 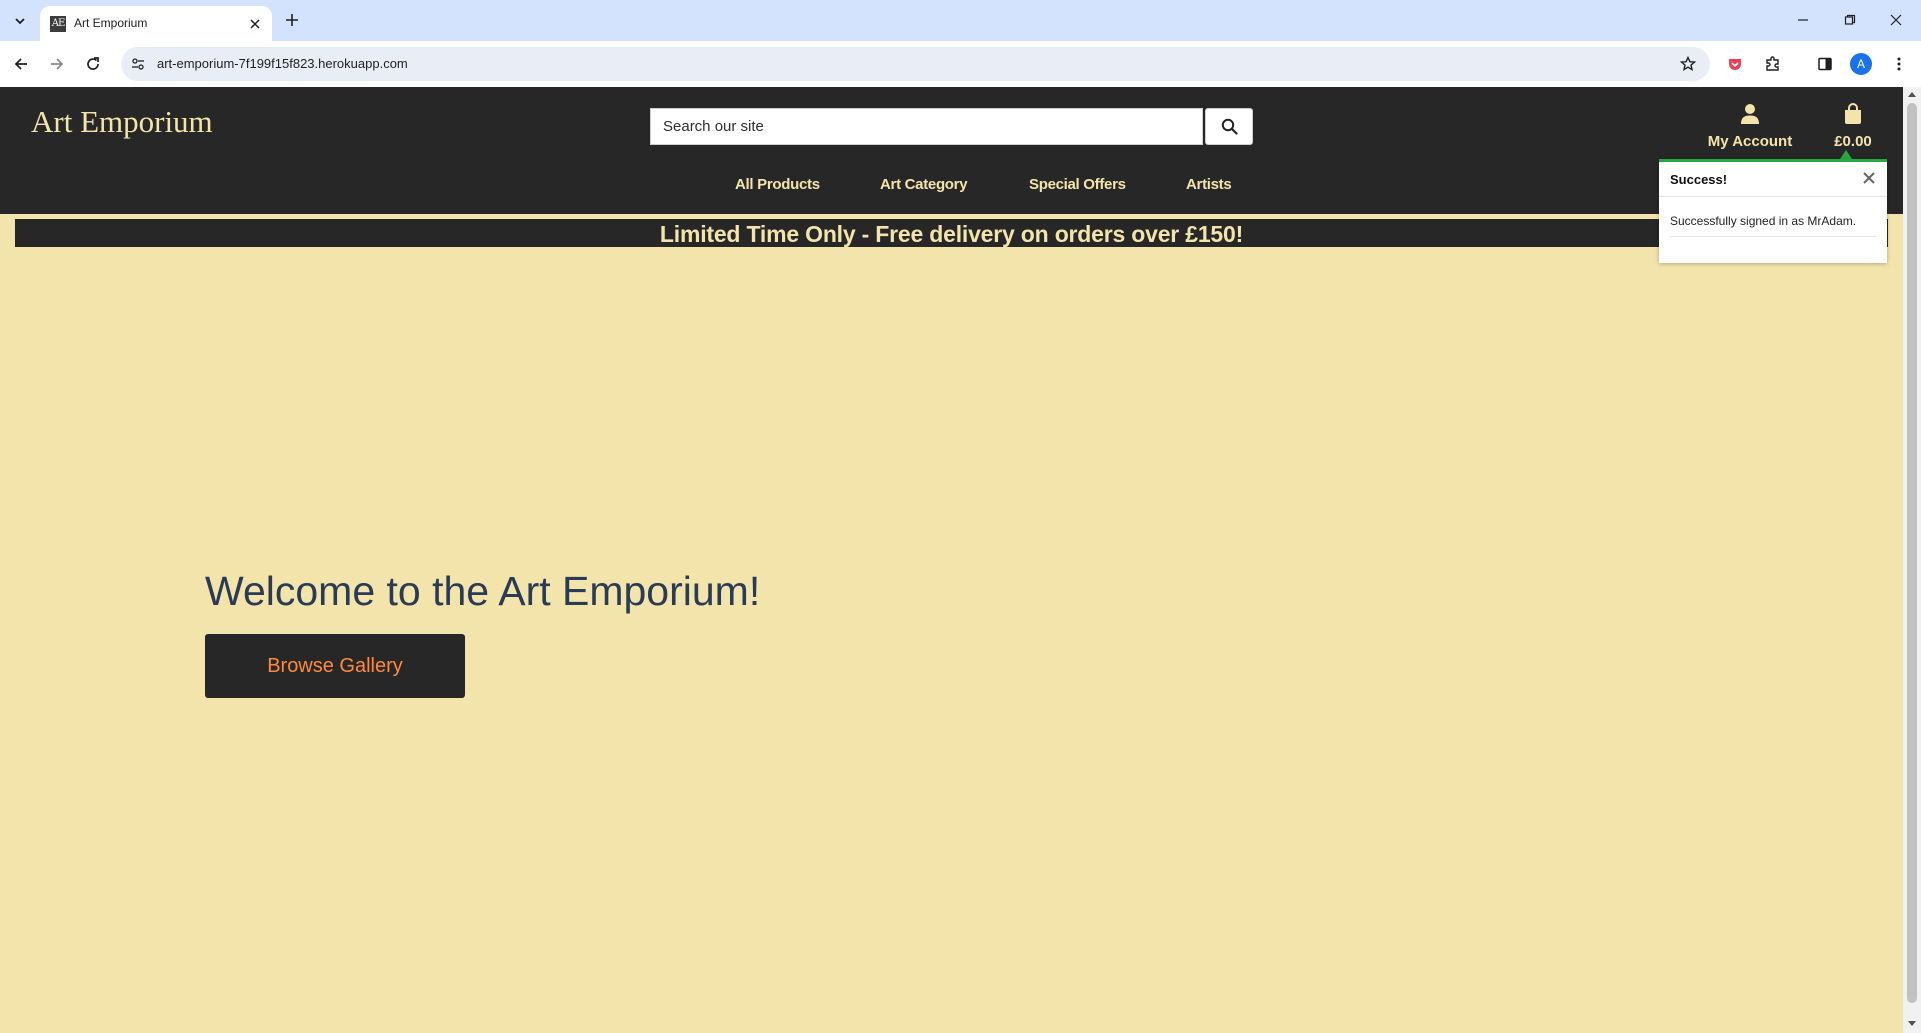 I want to click on tab-title: Art Emporium, so click(x=111, y=23).